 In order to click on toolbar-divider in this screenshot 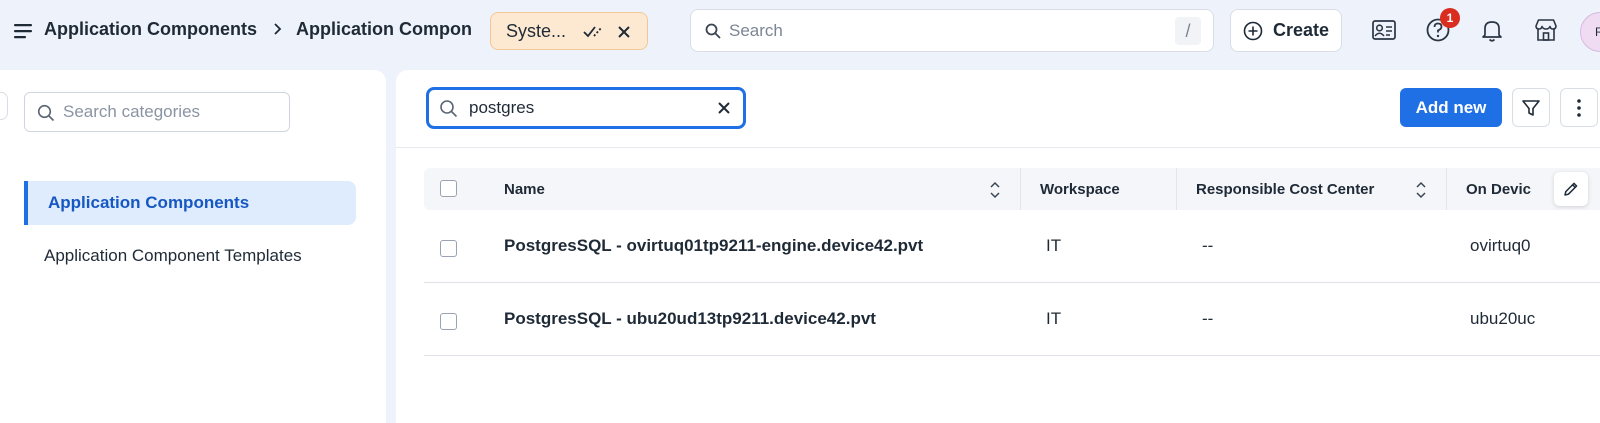, I will do `click(998, 147)`.